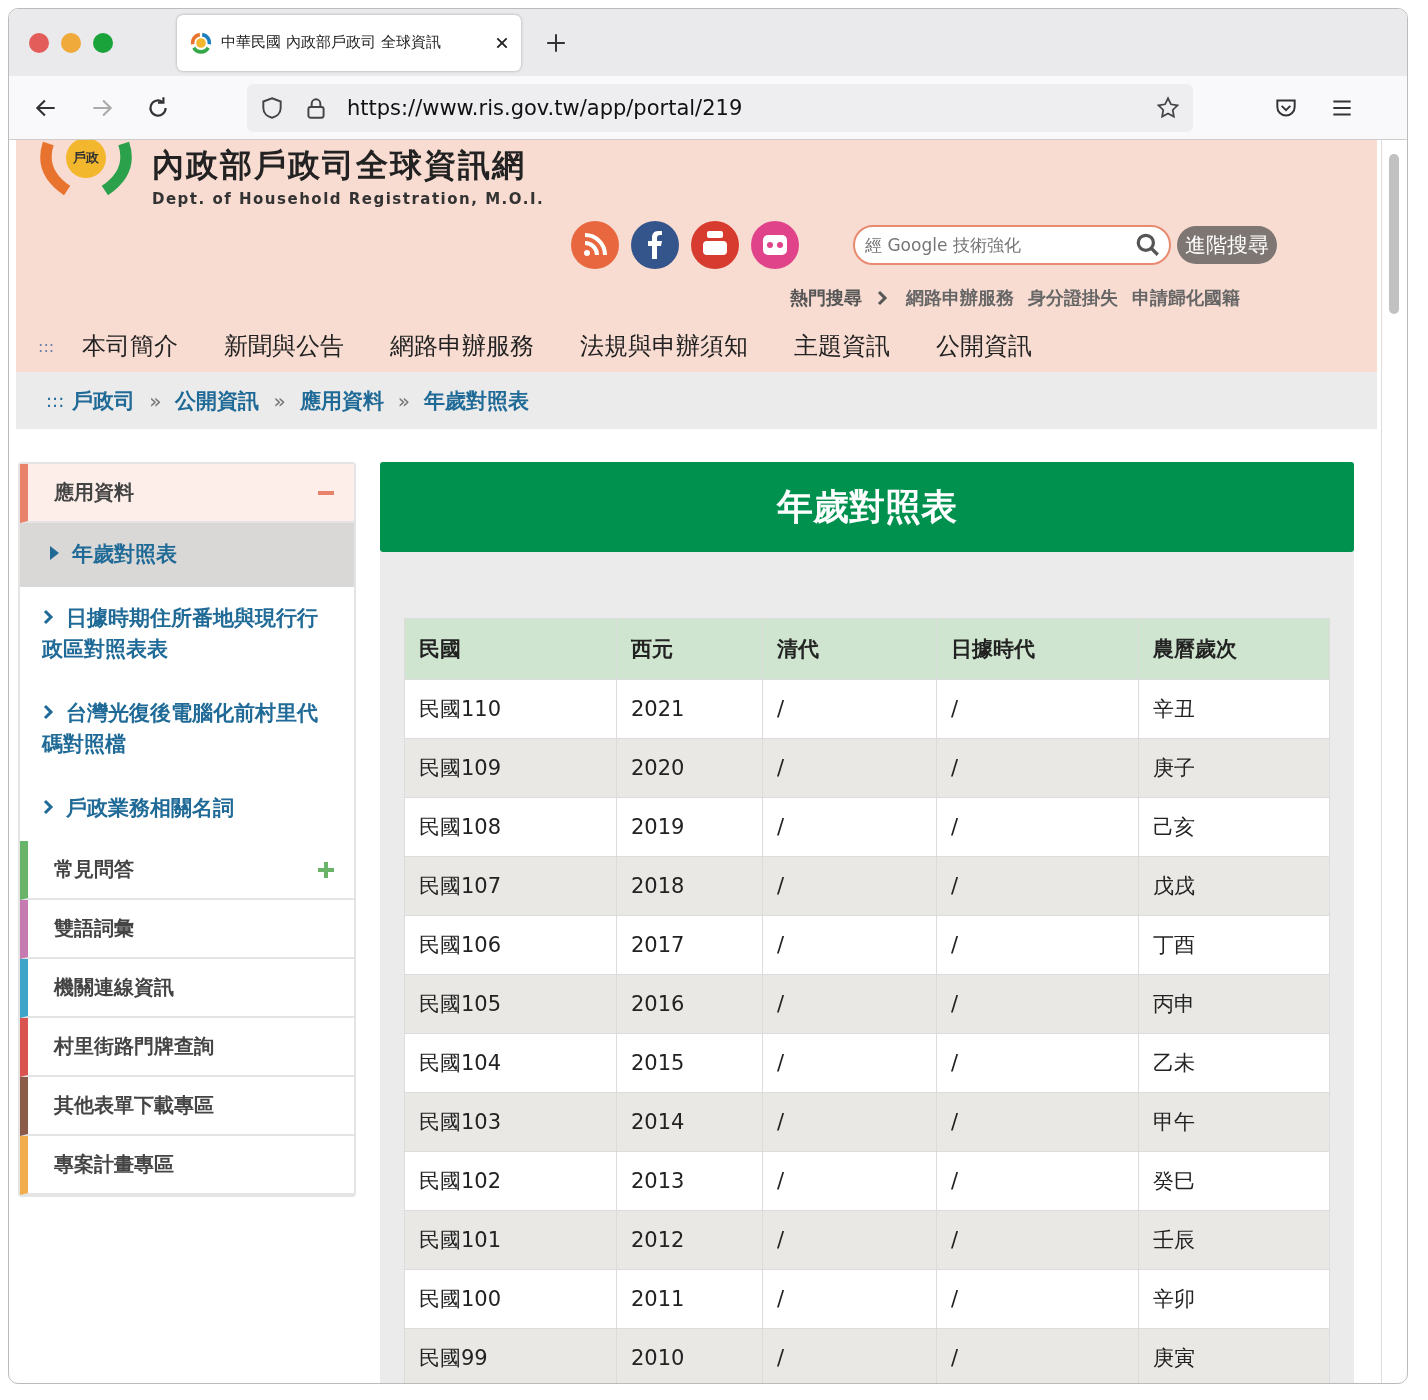 Image resolution: width=1428 pixels, height=1400 pixels. What do you see at coordinates (1234, 768) in the screenshot?
I see `table-cell: 庚子` at bounding box center [1234, 768].